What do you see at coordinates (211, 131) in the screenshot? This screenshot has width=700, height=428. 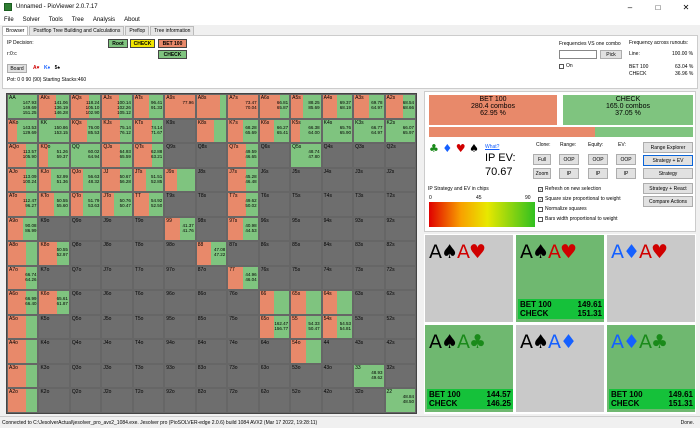 I see `hand-cell-K8s: K8s` at bounding box center [211, 131].